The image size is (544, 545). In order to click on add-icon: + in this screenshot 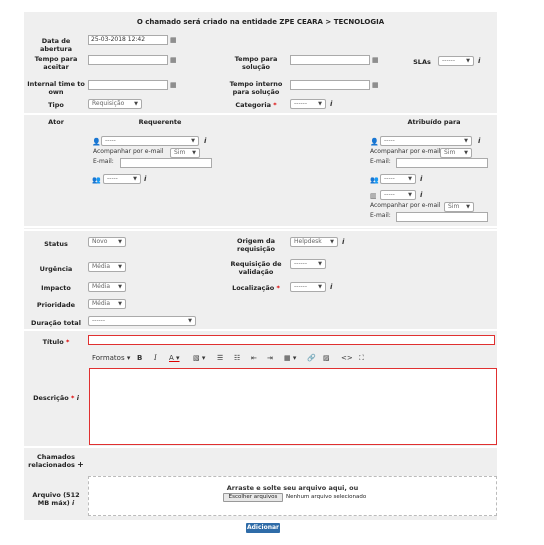, I will do `click(80, 464)`.